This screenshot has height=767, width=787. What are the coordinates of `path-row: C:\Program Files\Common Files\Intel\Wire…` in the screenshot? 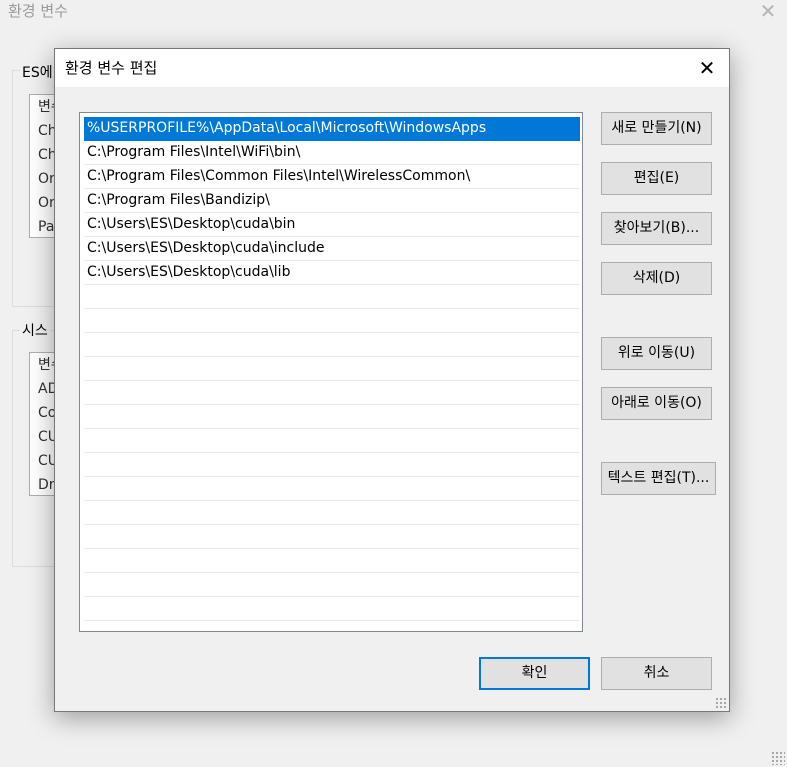 It's located at (332, 177).